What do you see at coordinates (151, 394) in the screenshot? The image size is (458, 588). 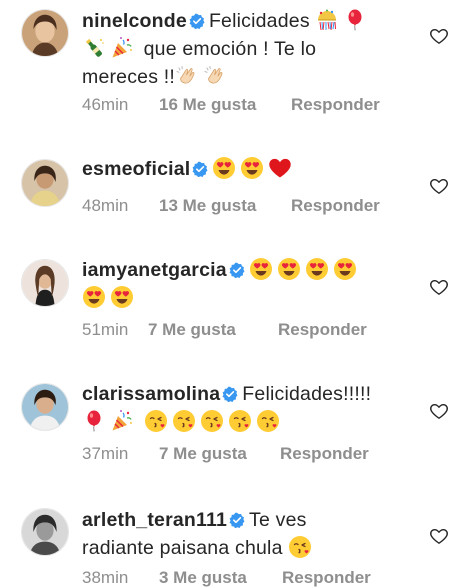 I see `comment-username: clarissamolina` at bounding box center [151, 394].